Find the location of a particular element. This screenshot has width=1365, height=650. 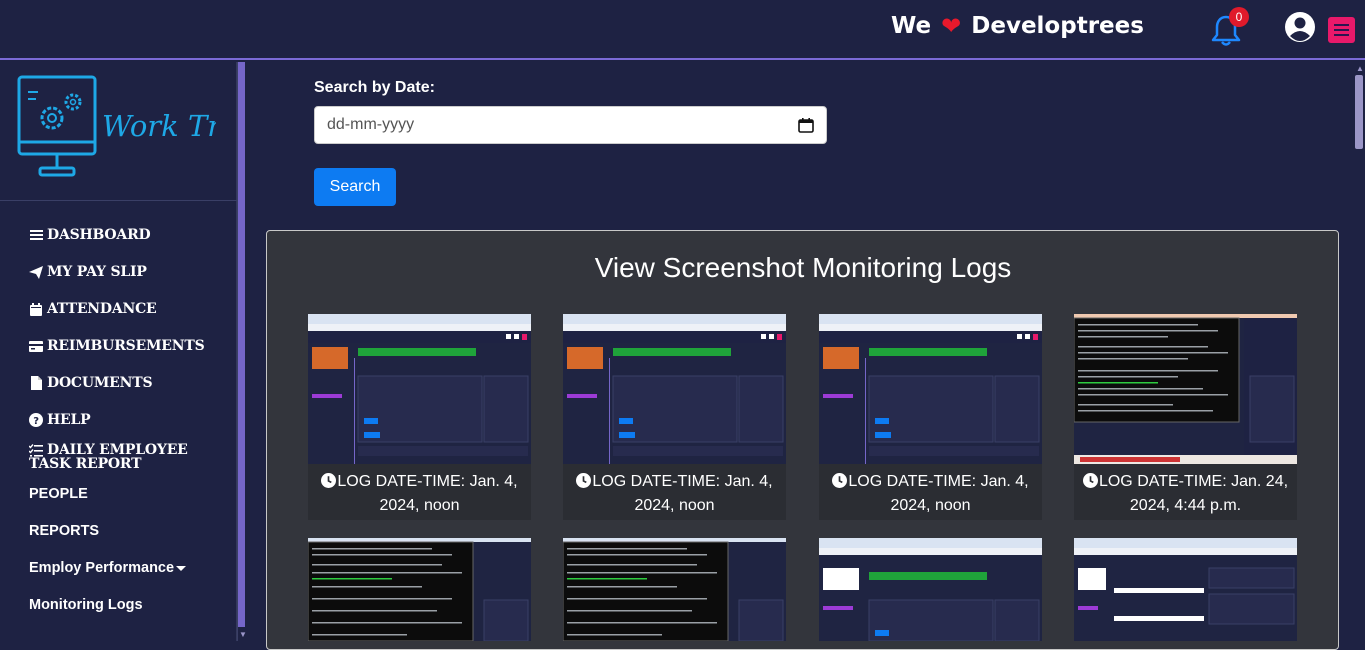

sidebar-item-label: DAILY EMPLOYEE TASK REPORT is located at coordinates (108, 457).